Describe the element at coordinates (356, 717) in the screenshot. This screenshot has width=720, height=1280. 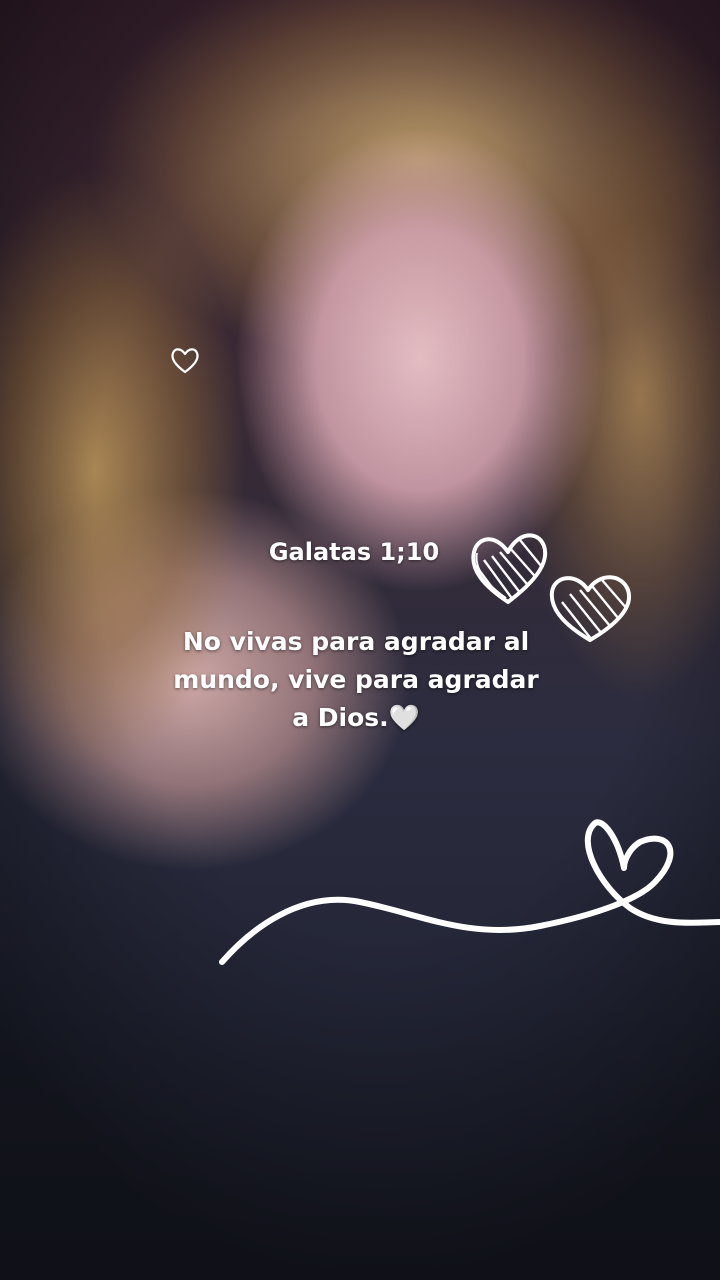
I see `quote-line: a Dios.🤍` at that location.